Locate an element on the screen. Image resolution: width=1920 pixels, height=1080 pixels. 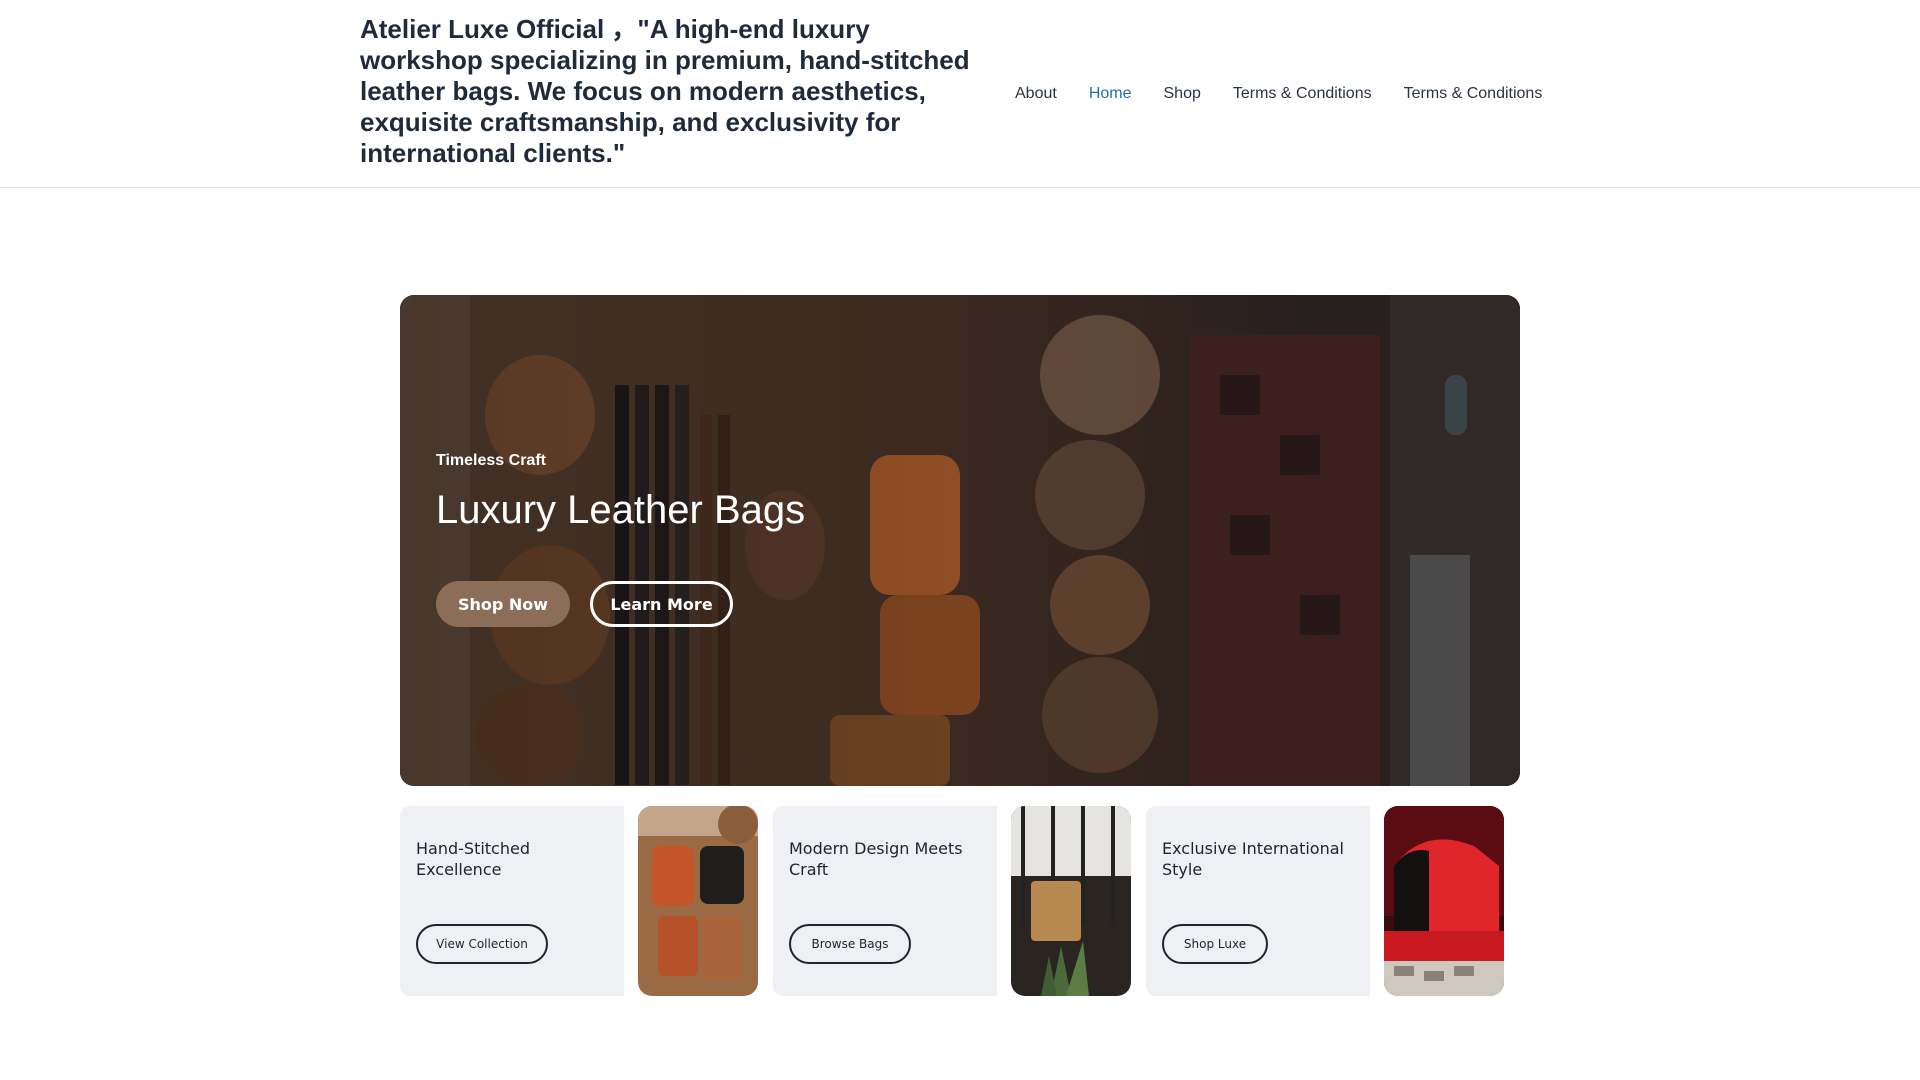
shop-luxe-button: Shop Luxe is located at coordinates (1215, 944).